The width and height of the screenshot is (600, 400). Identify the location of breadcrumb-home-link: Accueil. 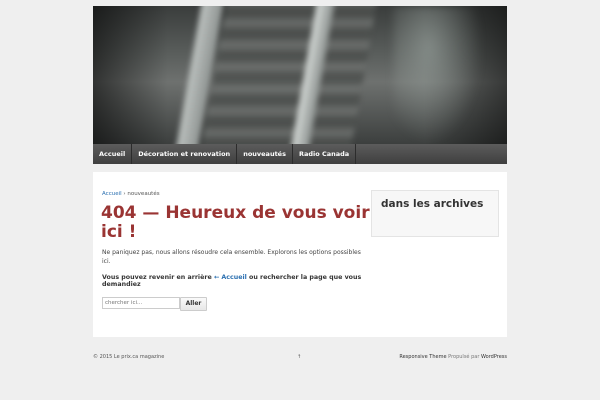
(112, 194).